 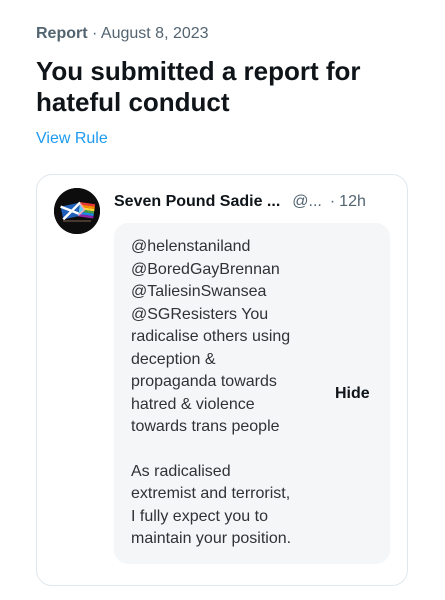 What do you see at coordinates (352, 201) in the screenshot?
I see `tweet-timestamp: 12h` at bounding box center [352, 201].